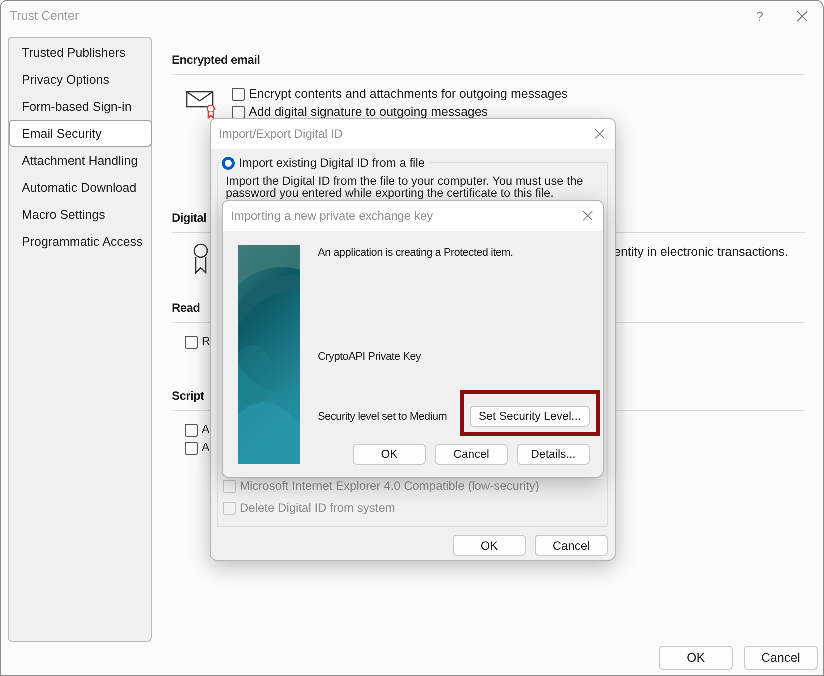  What do you see at coordinates (318, 508) in the screenshot?
I see `option-label: Delete Digital ID from system` at bounding box center [318, 508].